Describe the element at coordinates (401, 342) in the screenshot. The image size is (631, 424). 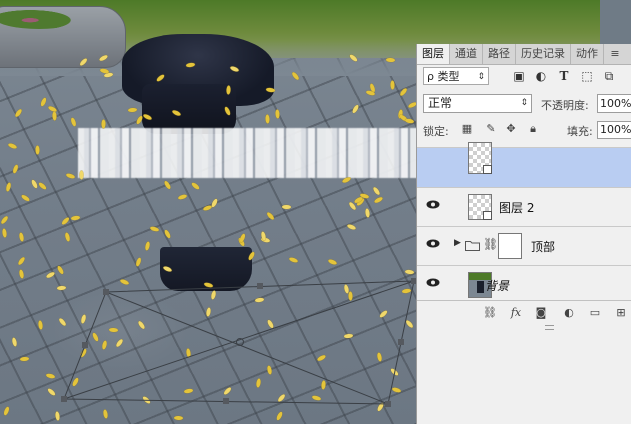
I see `transform-handle-right` at that location.